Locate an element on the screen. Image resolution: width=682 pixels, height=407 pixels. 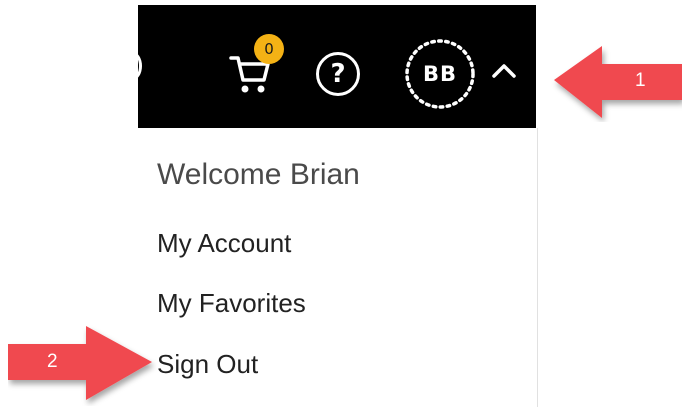
help-icon: ? is located at coordinates (338, 74).